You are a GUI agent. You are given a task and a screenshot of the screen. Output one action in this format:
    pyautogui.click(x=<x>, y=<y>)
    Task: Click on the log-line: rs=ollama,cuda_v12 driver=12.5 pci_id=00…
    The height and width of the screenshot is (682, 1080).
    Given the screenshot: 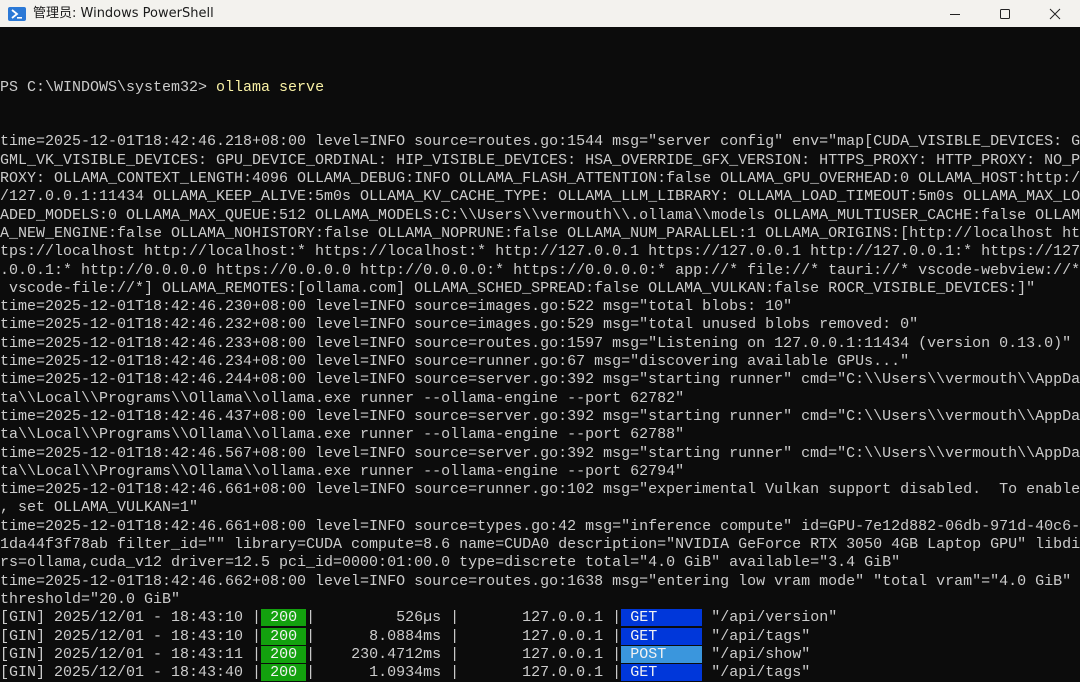 What is the action you would take?
    pyautogui.click(x=450, y=563)
    